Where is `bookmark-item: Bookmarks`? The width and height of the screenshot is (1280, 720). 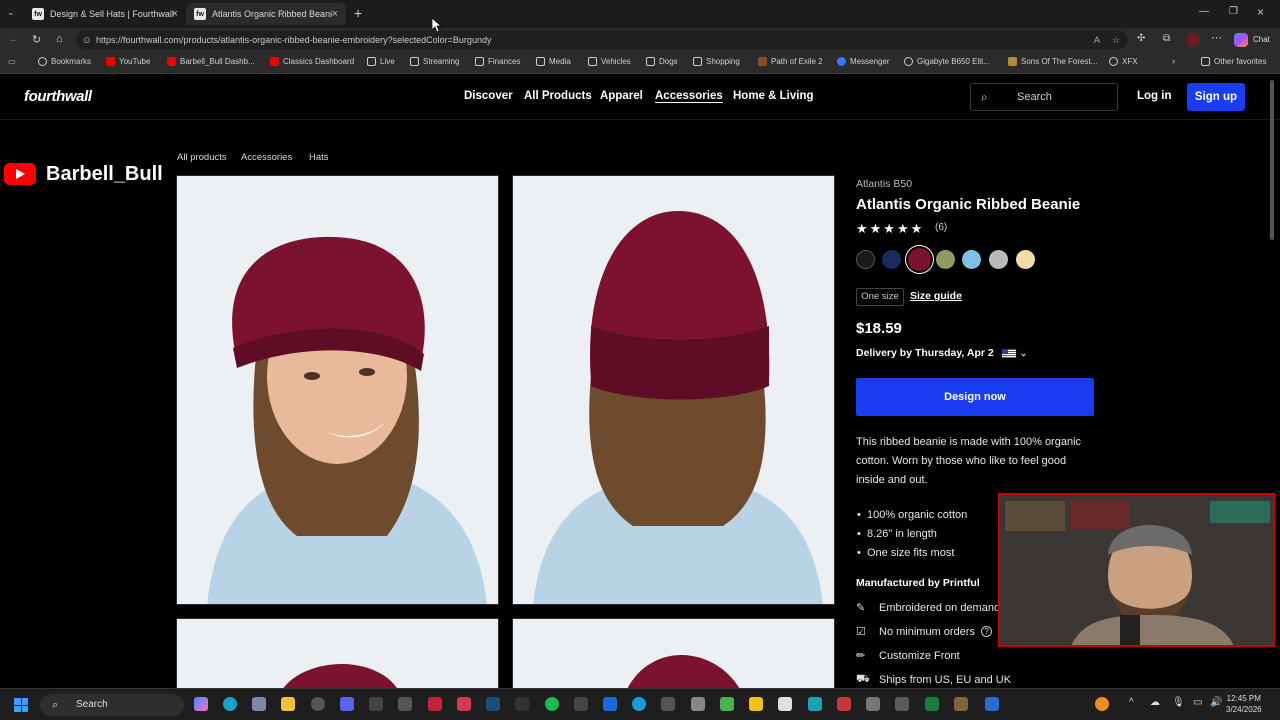
bookmark-item: Bookmarks is located at coordinates (64, 61).